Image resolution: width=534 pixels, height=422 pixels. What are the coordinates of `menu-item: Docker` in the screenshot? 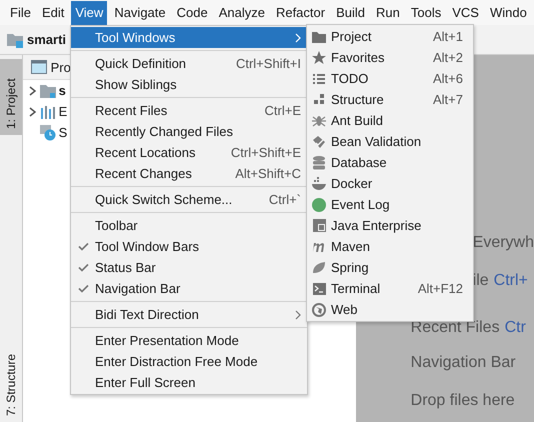 It's located at (390, 183).